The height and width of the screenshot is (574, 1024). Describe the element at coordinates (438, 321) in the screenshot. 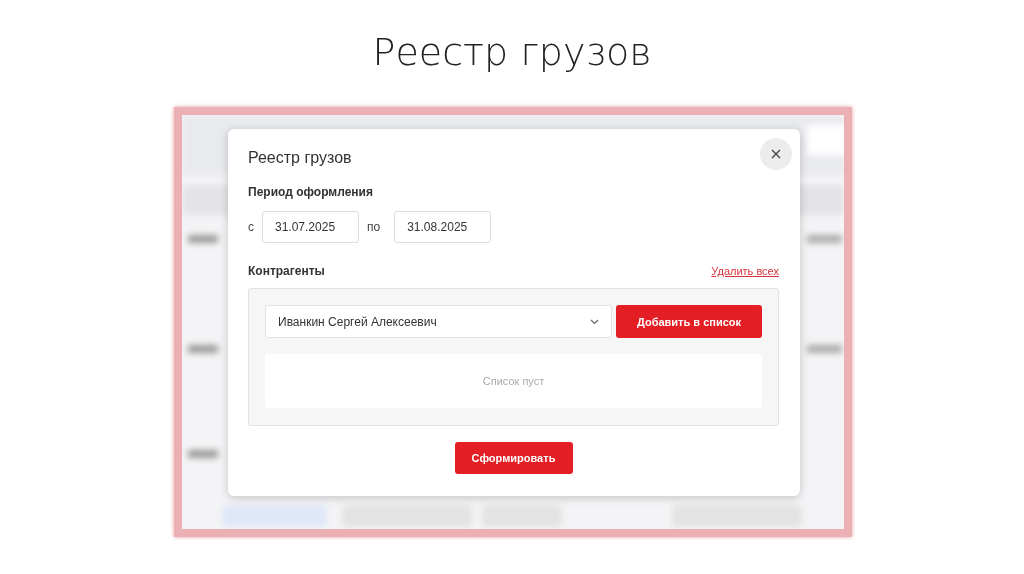

I see `counterparty-select: Иванкин Сергей Алексеевич` at that location.